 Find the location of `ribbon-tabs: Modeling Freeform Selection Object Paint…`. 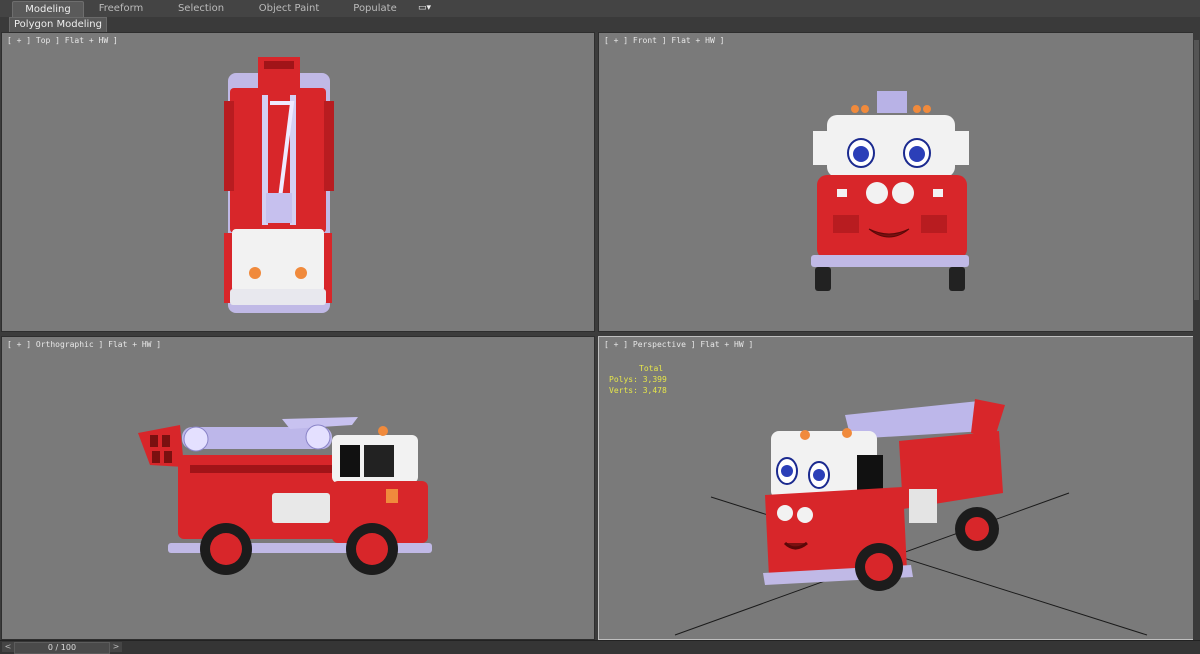

ribbon-tabs: Modeling Freeform Selection Object Paint… is located at coordinates (600, 9).